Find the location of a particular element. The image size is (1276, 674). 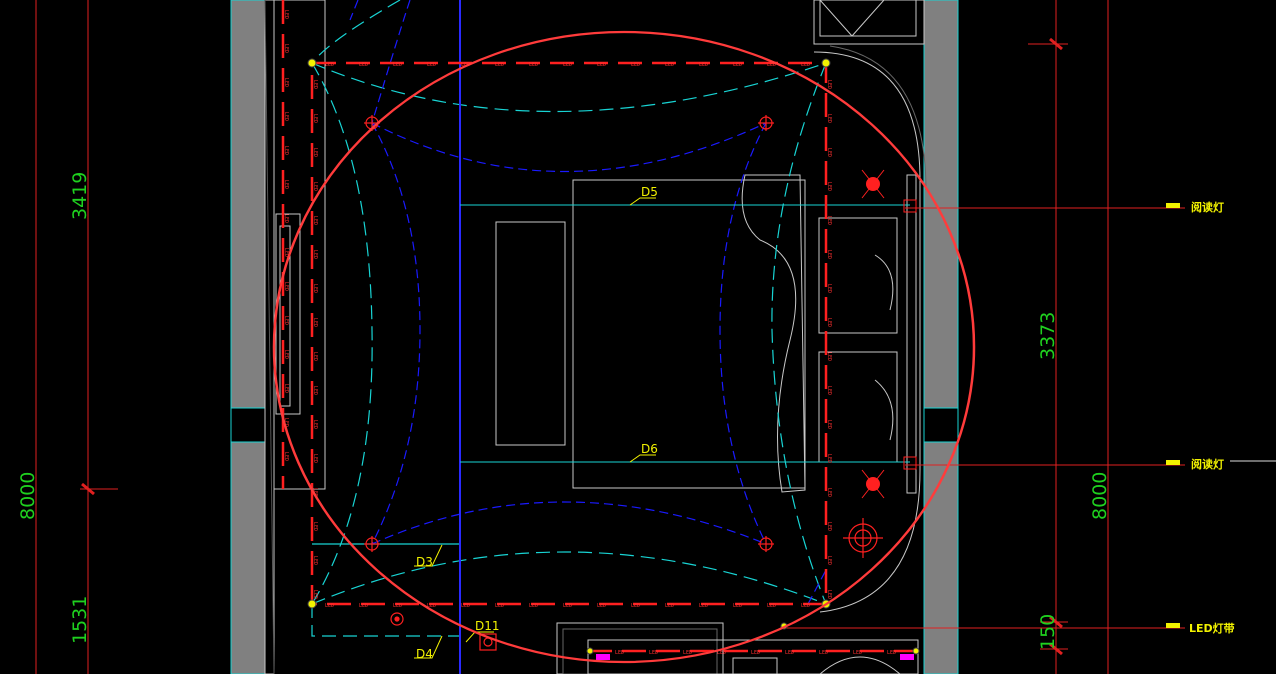

annotation-led-strip: LED灯带 is located at coordinates (1212, 628).